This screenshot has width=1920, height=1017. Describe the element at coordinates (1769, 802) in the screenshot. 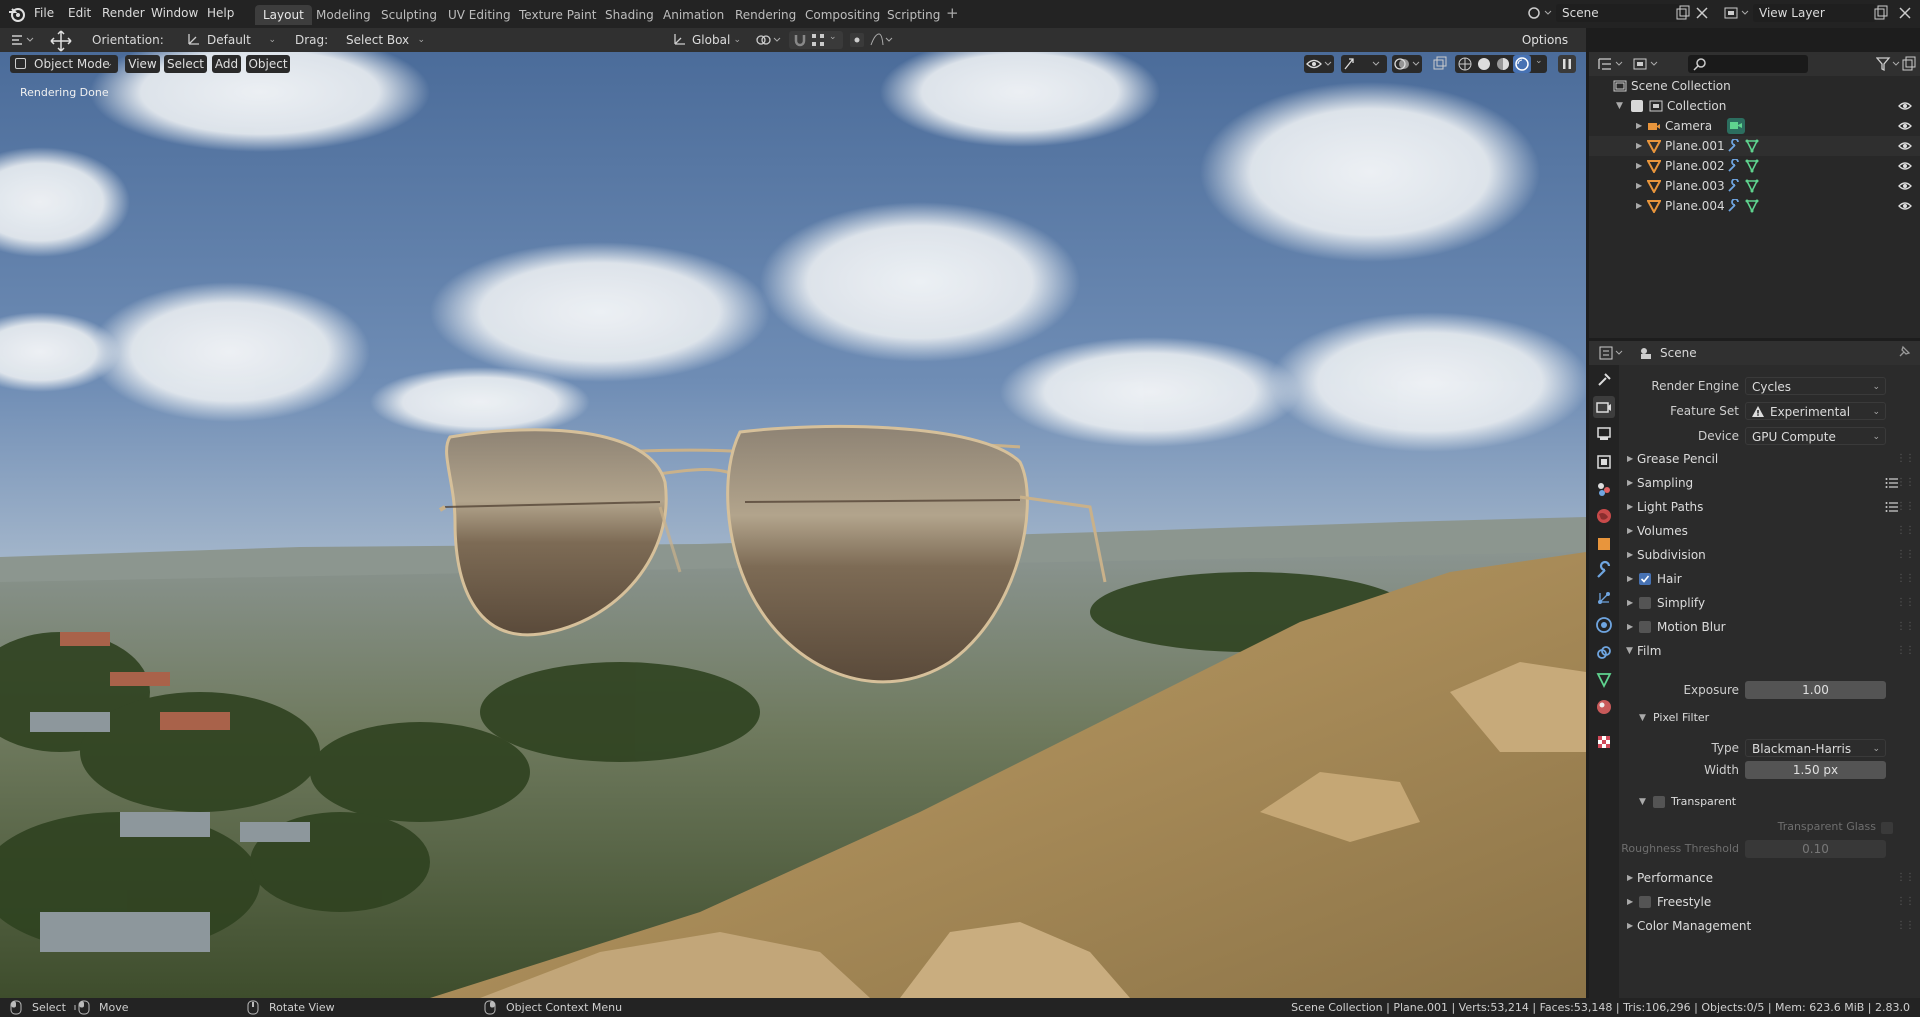

I see `subpanel-transparent: ▼ Transparent` at that location.